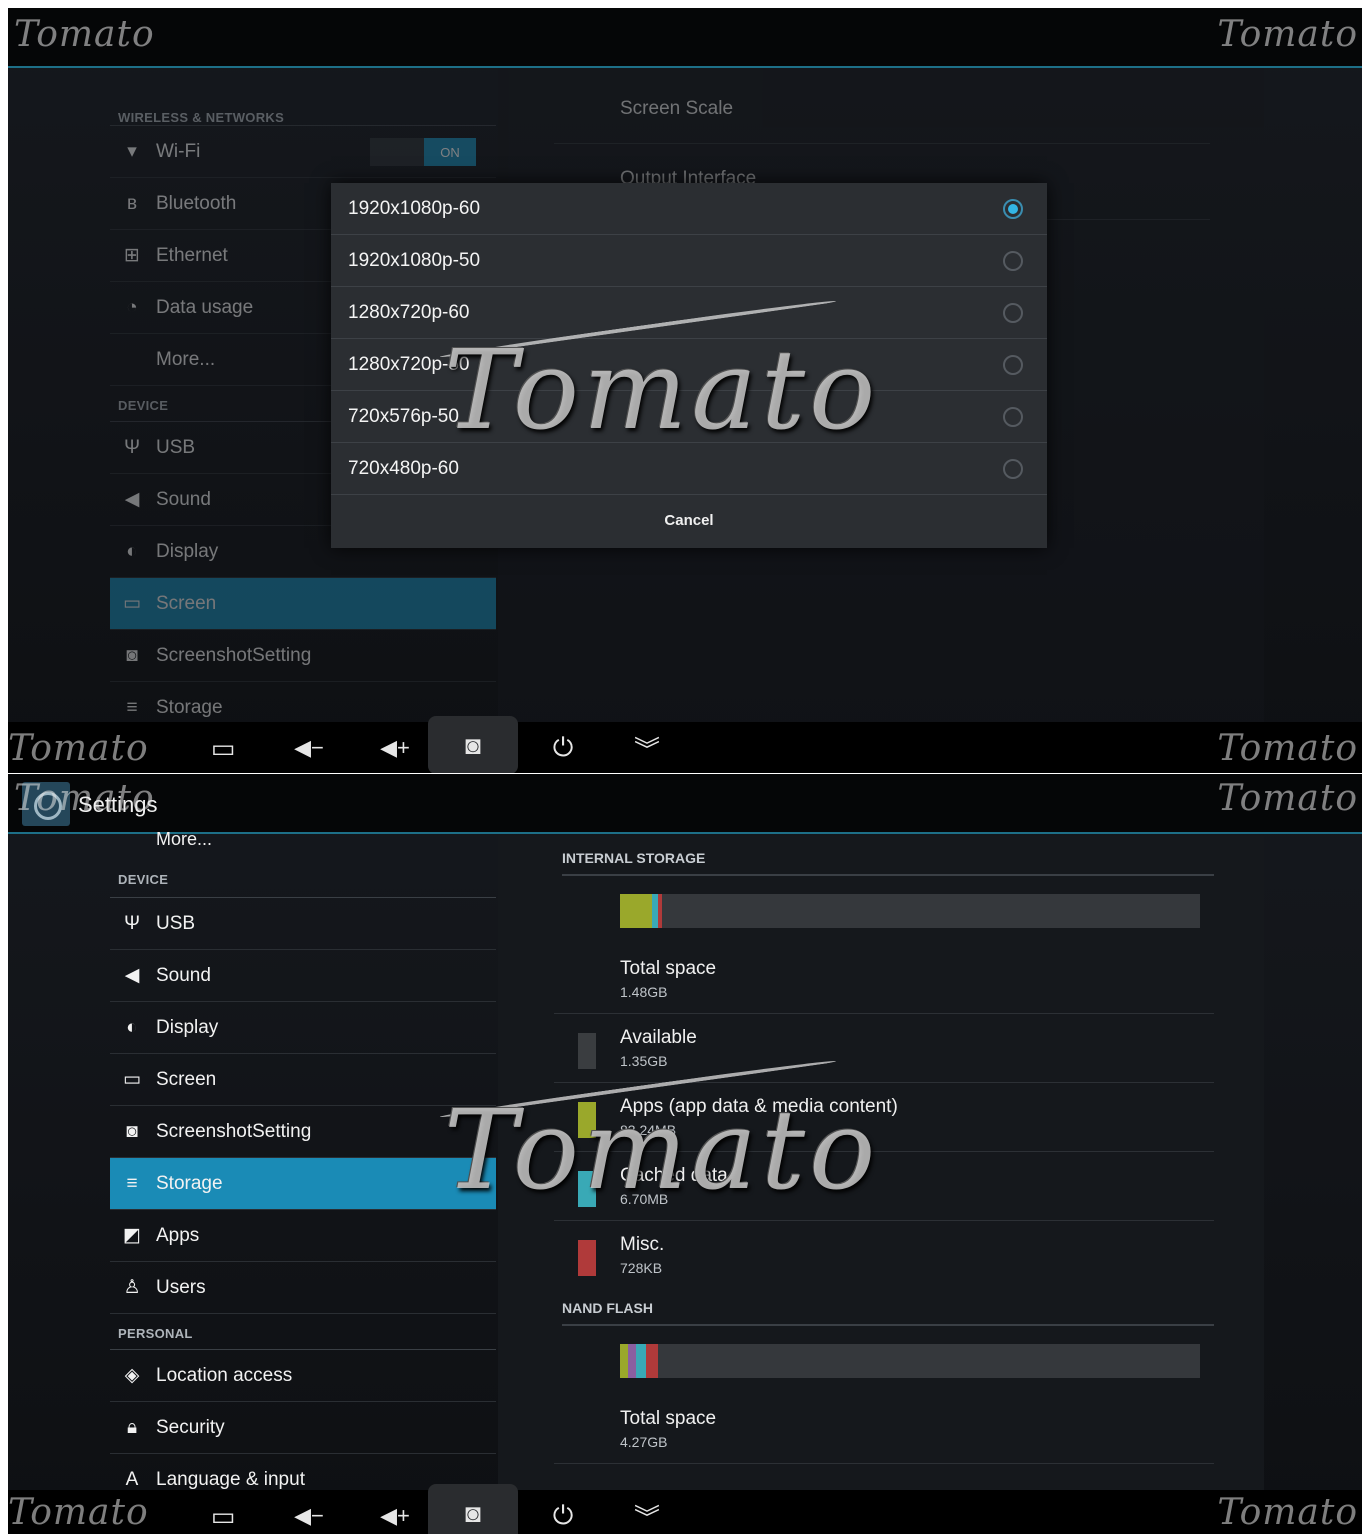  I want to click on settings-app-icon, so click(46, 804).